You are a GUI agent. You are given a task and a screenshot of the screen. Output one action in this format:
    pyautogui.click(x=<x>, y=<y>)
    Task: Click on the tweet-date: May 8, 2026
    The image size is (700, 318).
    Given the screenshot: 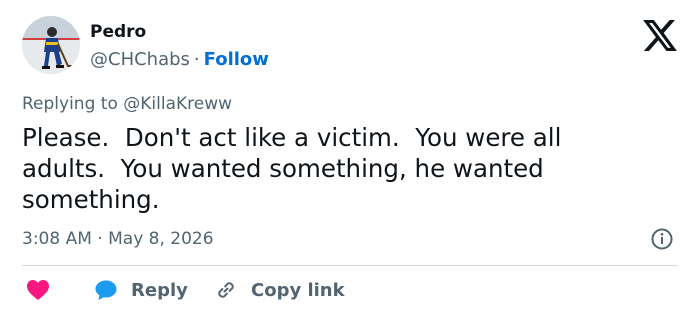 What is the action you would take?
    pyautogui.click(x=161, y=239)
    